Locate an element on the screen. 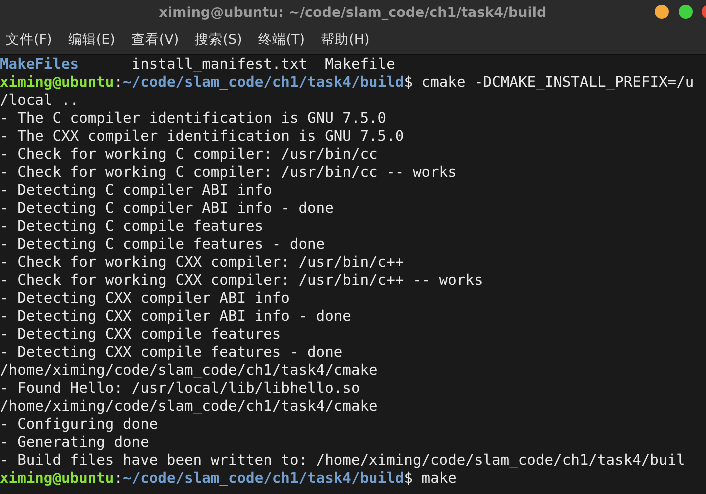 The width and height of the screenshot is (706, 494). output-line: - Detecting C compile features is located at coordinates (132, 227).